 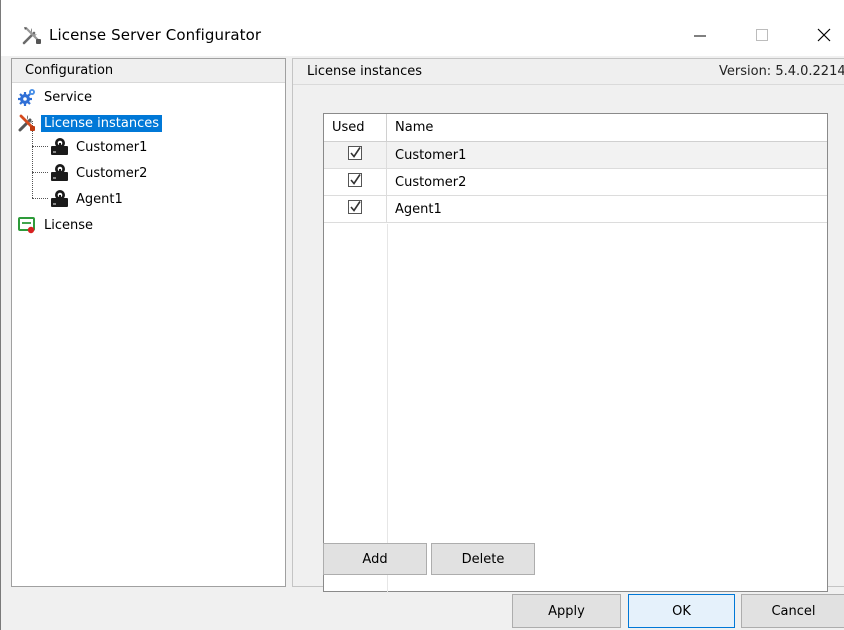 What do you see at coordinates (483, 559) in the screenshot?
I see `delete-button: Delete` at bounding box center [483, 559].